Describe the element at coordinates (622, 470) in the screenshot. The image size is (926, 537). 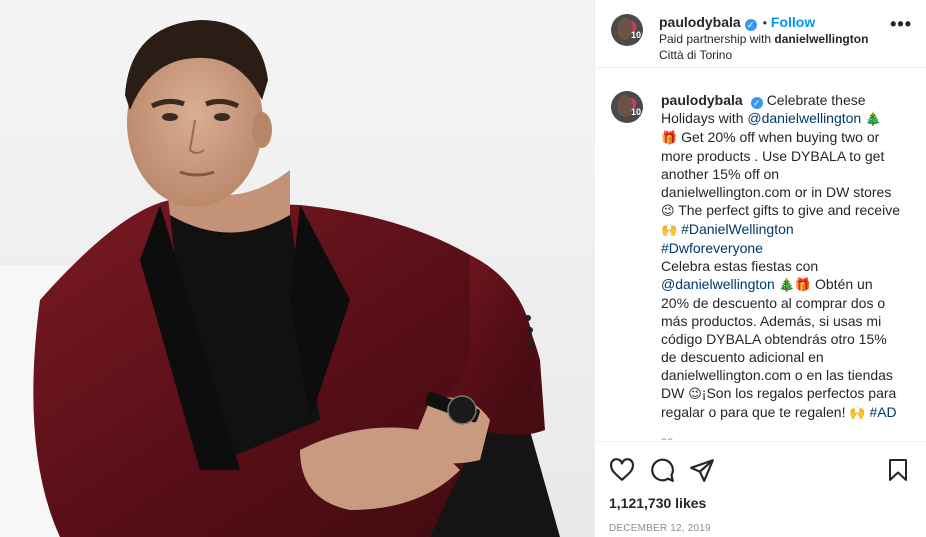
I see `heart-icon` at that location.